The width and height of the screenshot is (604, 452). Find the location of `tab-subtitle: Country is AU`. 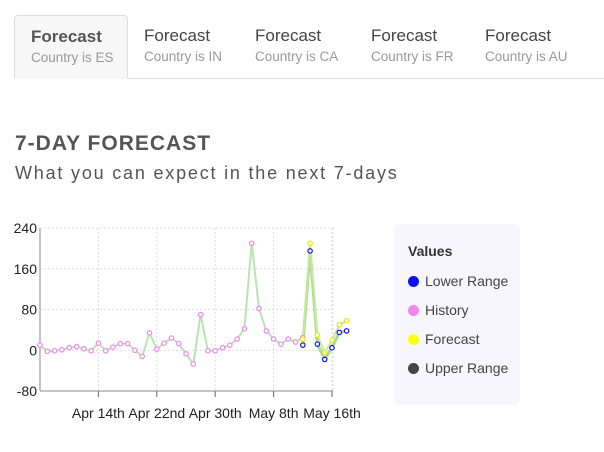

tab-subtitle: Country is AU is located at coordinates (526, 56).